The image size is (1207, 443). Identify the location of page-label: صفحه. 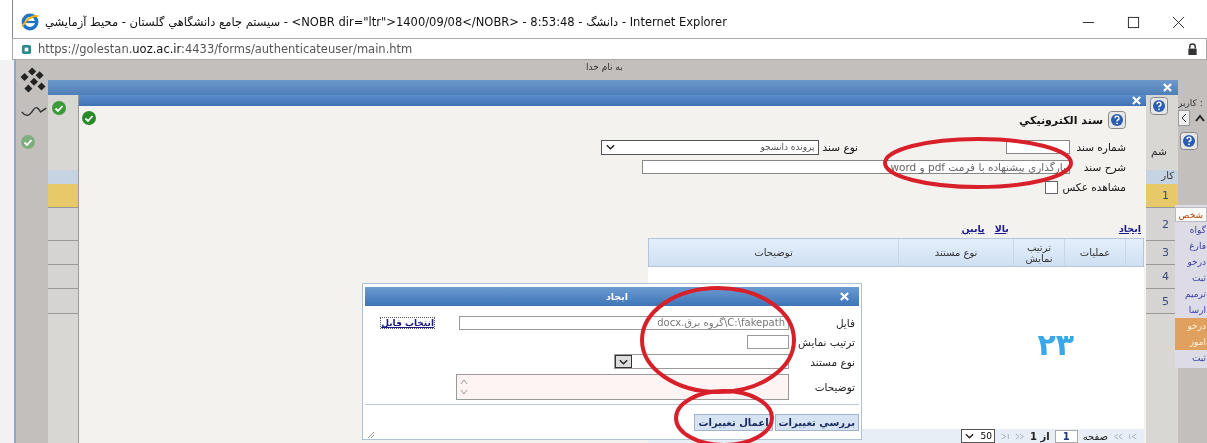
(1095, 436).